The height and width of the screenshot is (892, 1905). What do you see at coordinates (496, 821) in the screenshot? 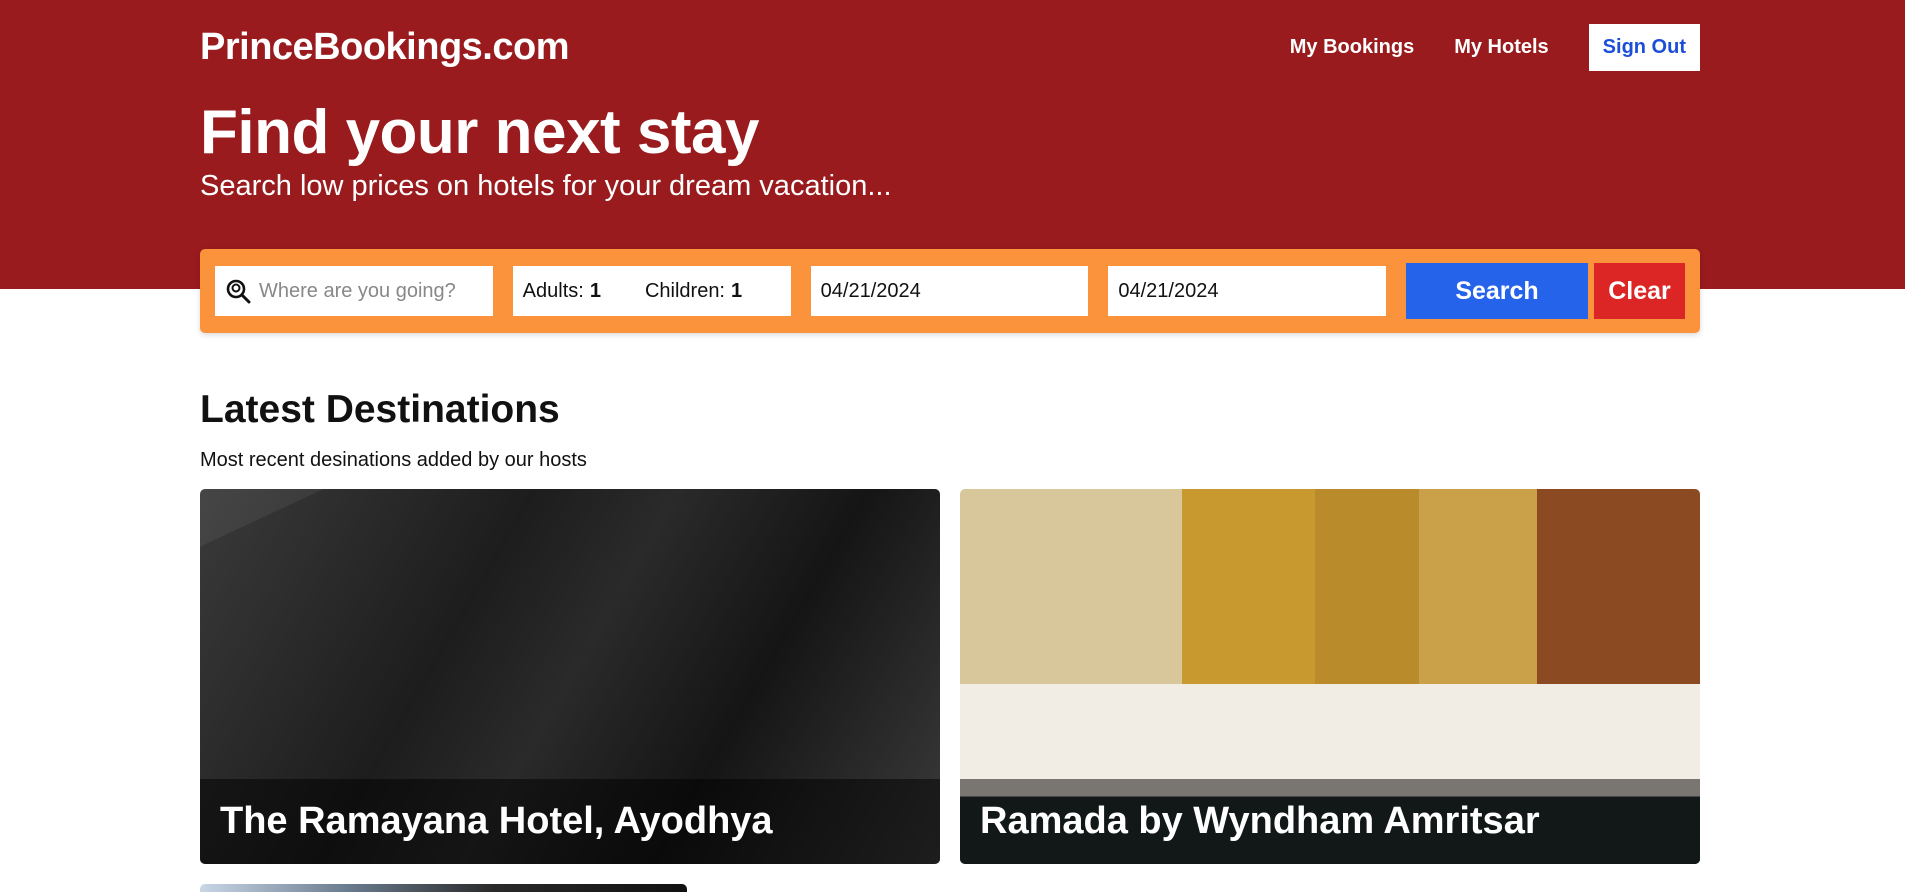
I see `hotel-name: The Ramayana Hotel, Ayodhya` at bounding box center [496, 821].